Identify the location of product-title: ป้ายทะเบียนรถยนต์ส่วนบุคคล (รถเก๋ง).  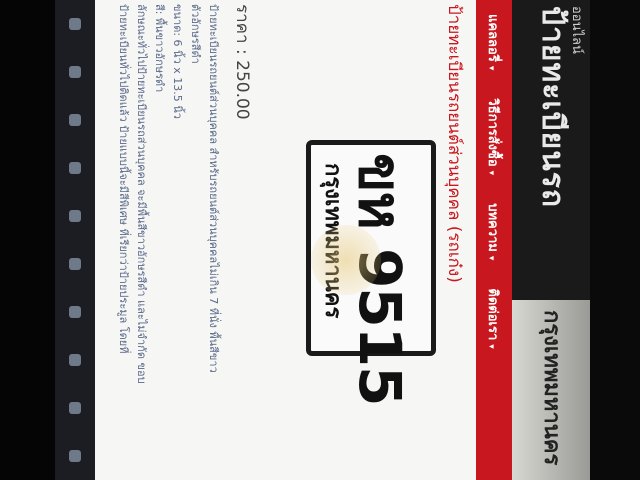
(454, 143).